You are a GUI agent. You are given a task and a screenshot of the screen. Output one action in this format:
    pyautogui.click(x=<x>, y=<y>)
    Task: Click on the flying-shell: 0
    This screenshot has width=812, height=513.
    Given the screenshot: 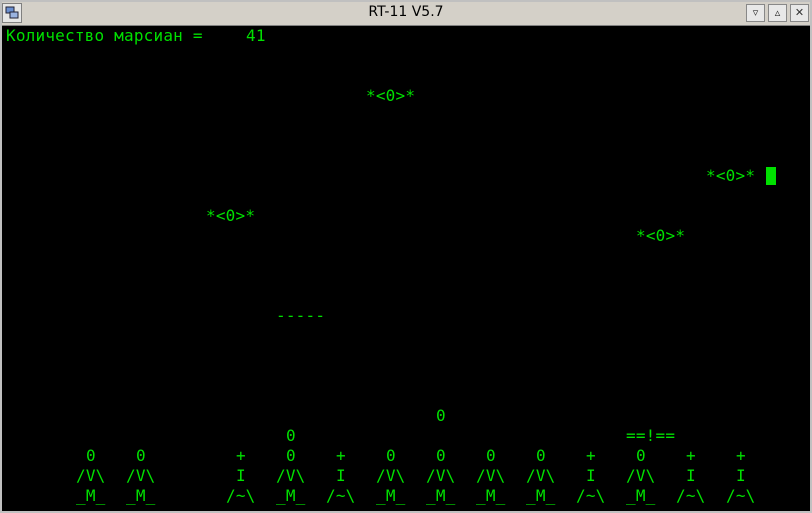 What is the action you would take?
    pyautogui.click(x=441, y=415)
    